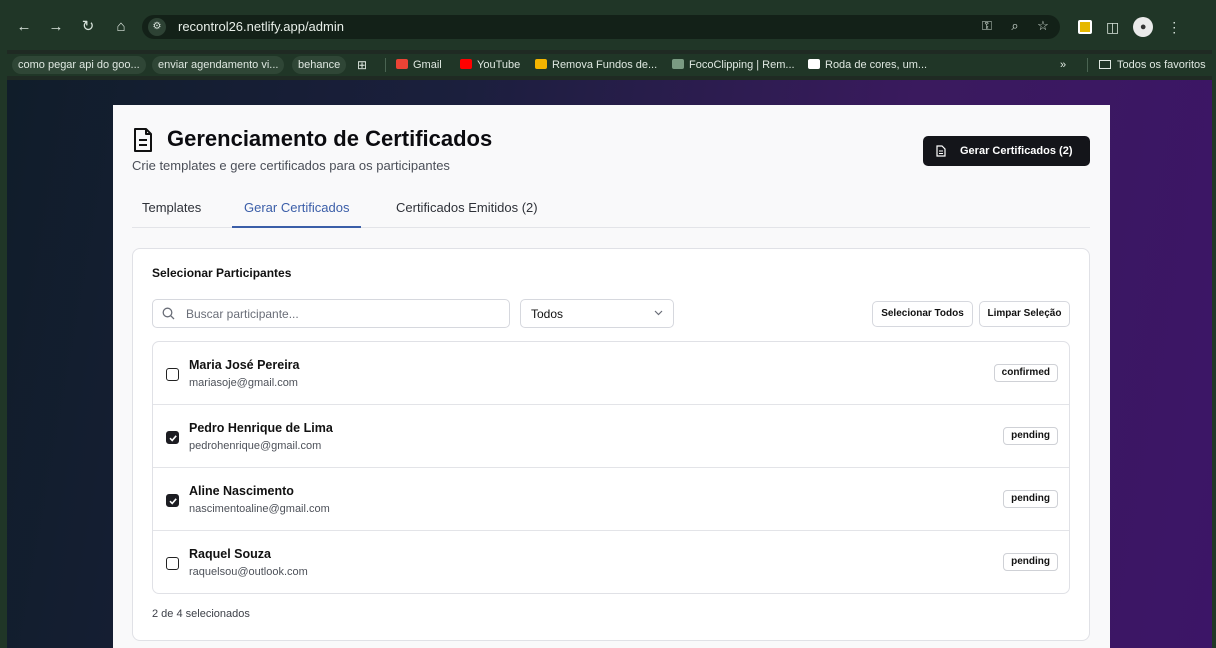 The height and width of the screenshot is (648, 1216). I want to click on gmail-icon, so click(402, 64).